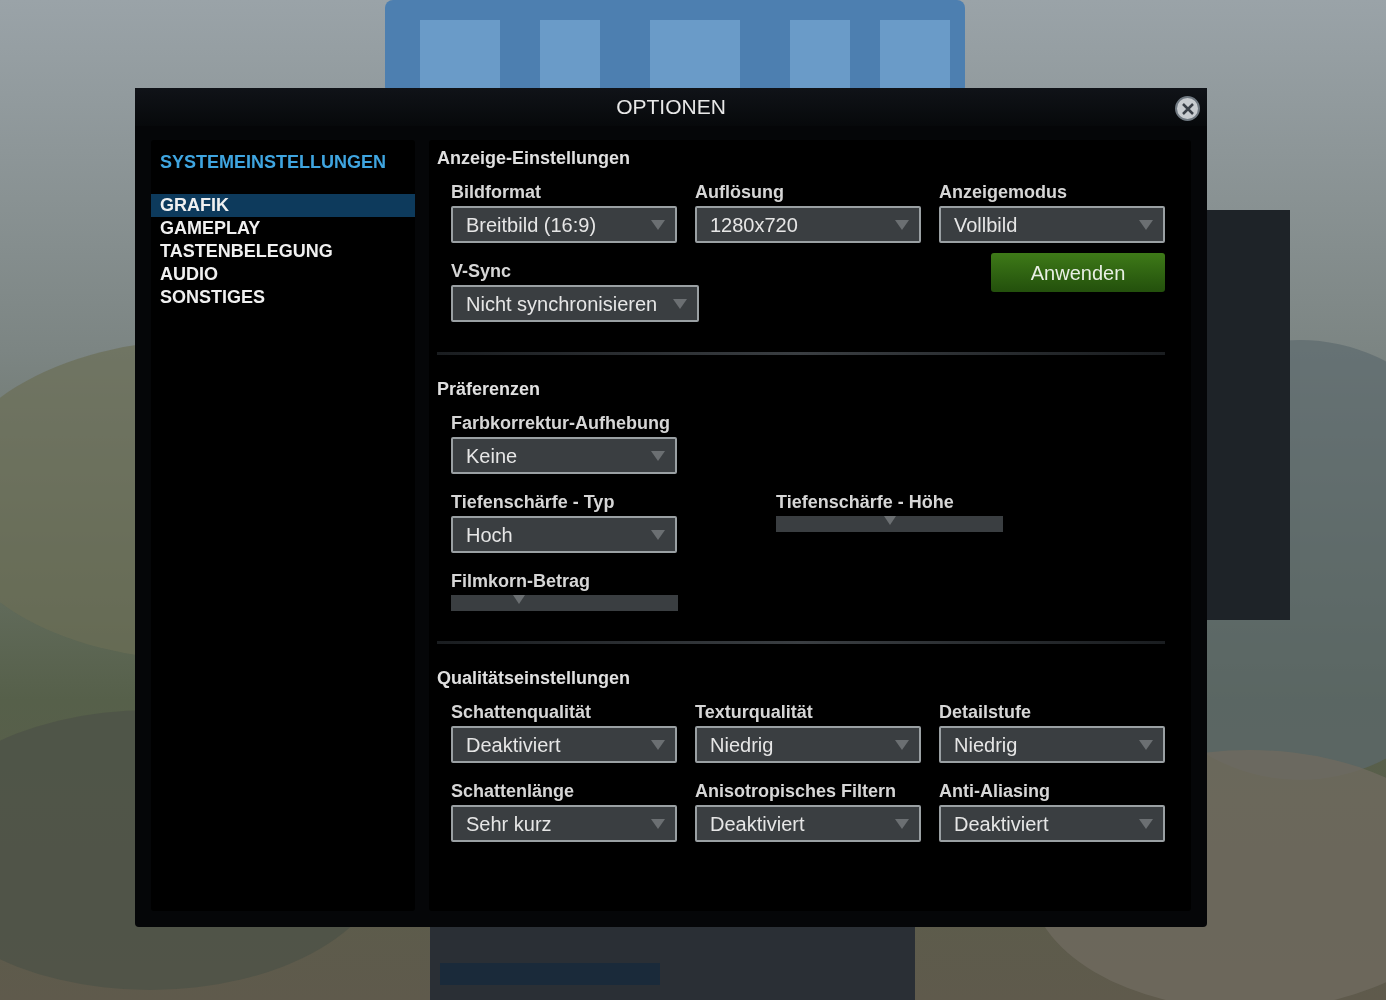  Describe the element at coordinates (534, 678) in the screenshot. I see `section-title: Qualitätseinstellungen` at that location.